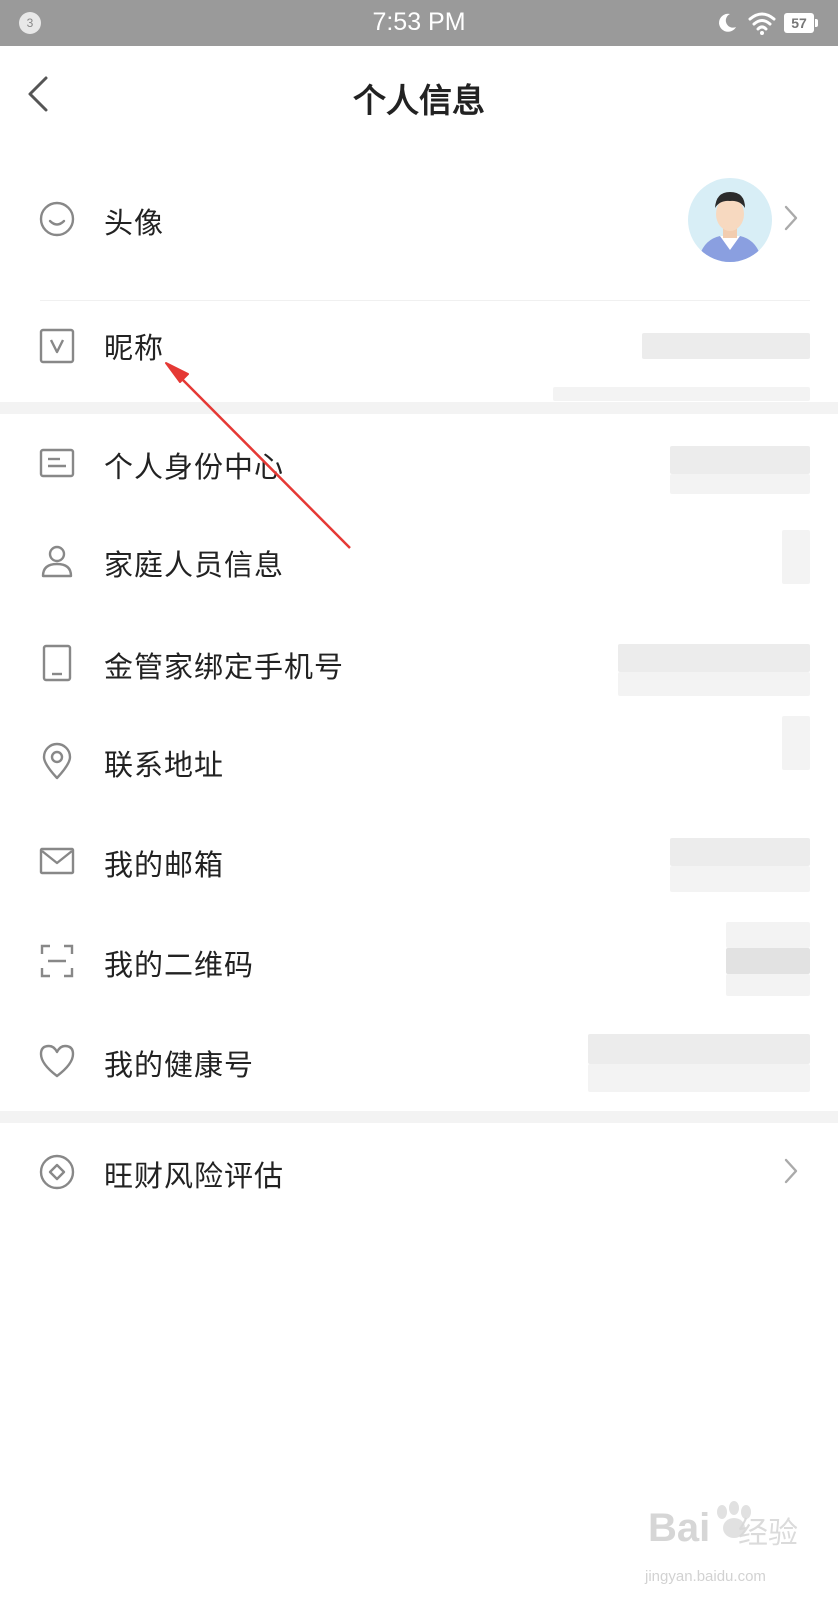  I want to click on nav-bar: 个人信息, so click(419, 94).